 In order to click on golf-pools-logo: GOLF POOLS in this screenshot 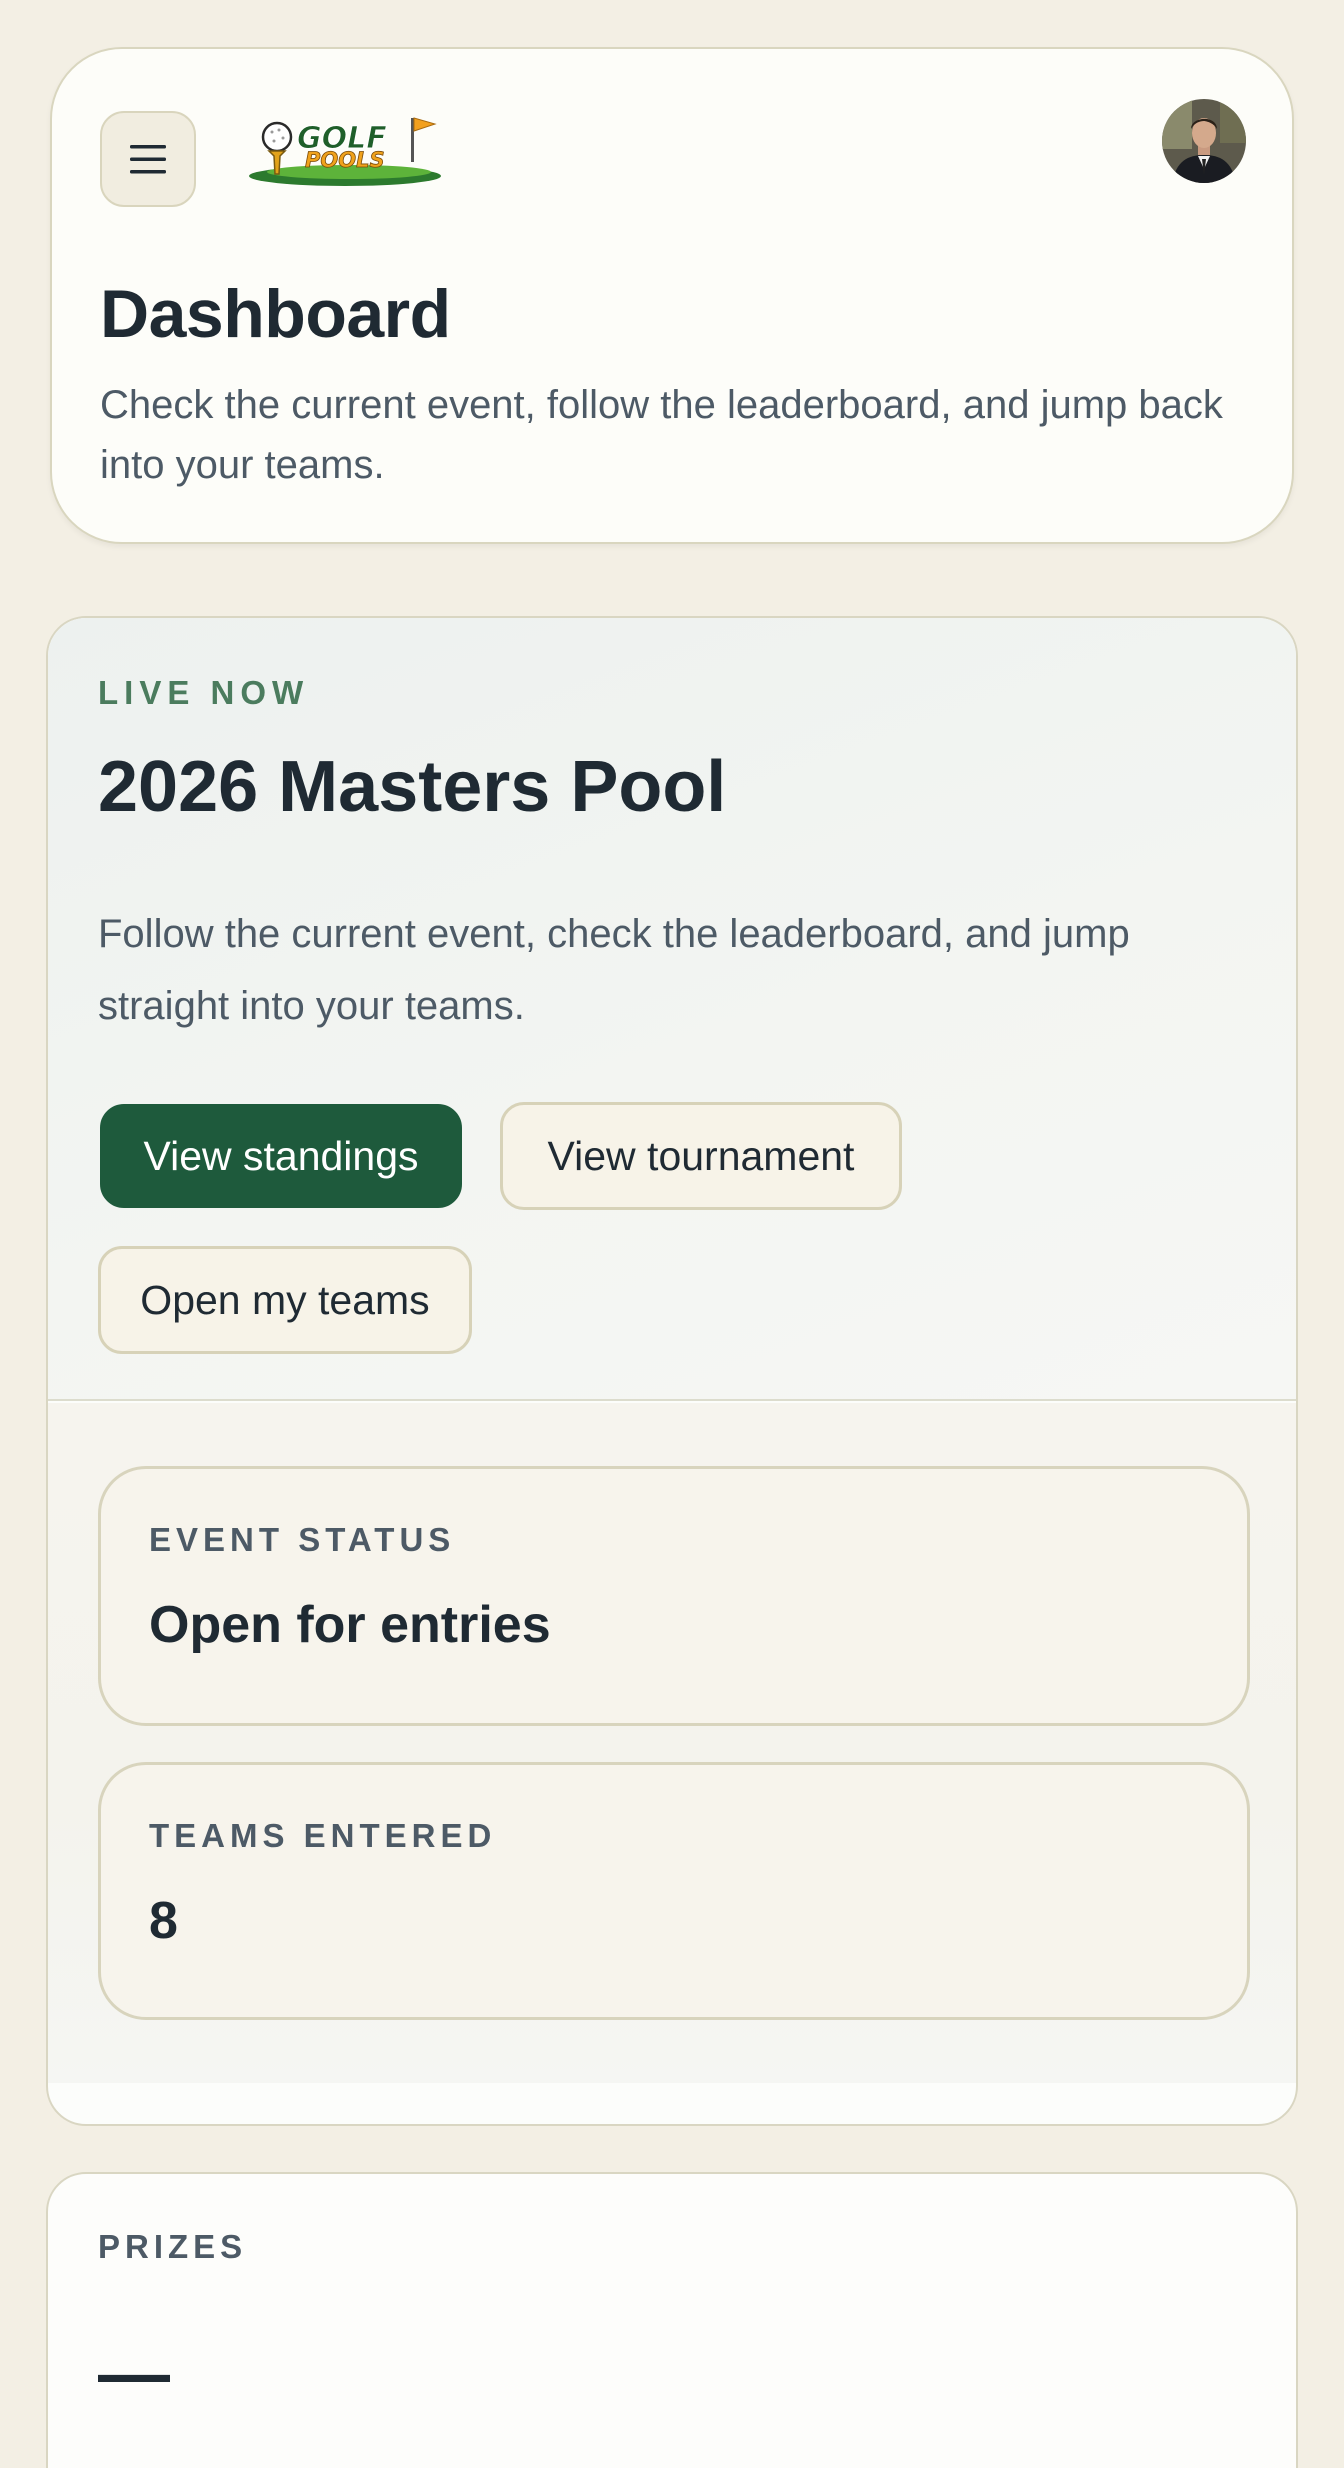, I will do `click(345, 152)`.